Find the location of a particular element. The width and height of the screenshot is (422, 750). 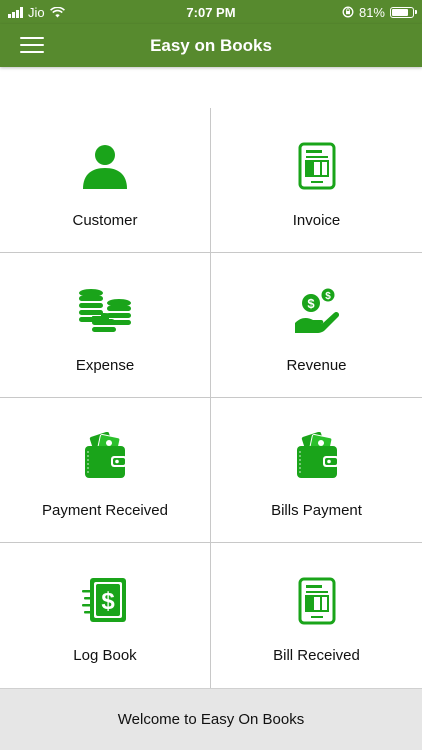

tile-label: Log Book is located at coordinates (105, 655).